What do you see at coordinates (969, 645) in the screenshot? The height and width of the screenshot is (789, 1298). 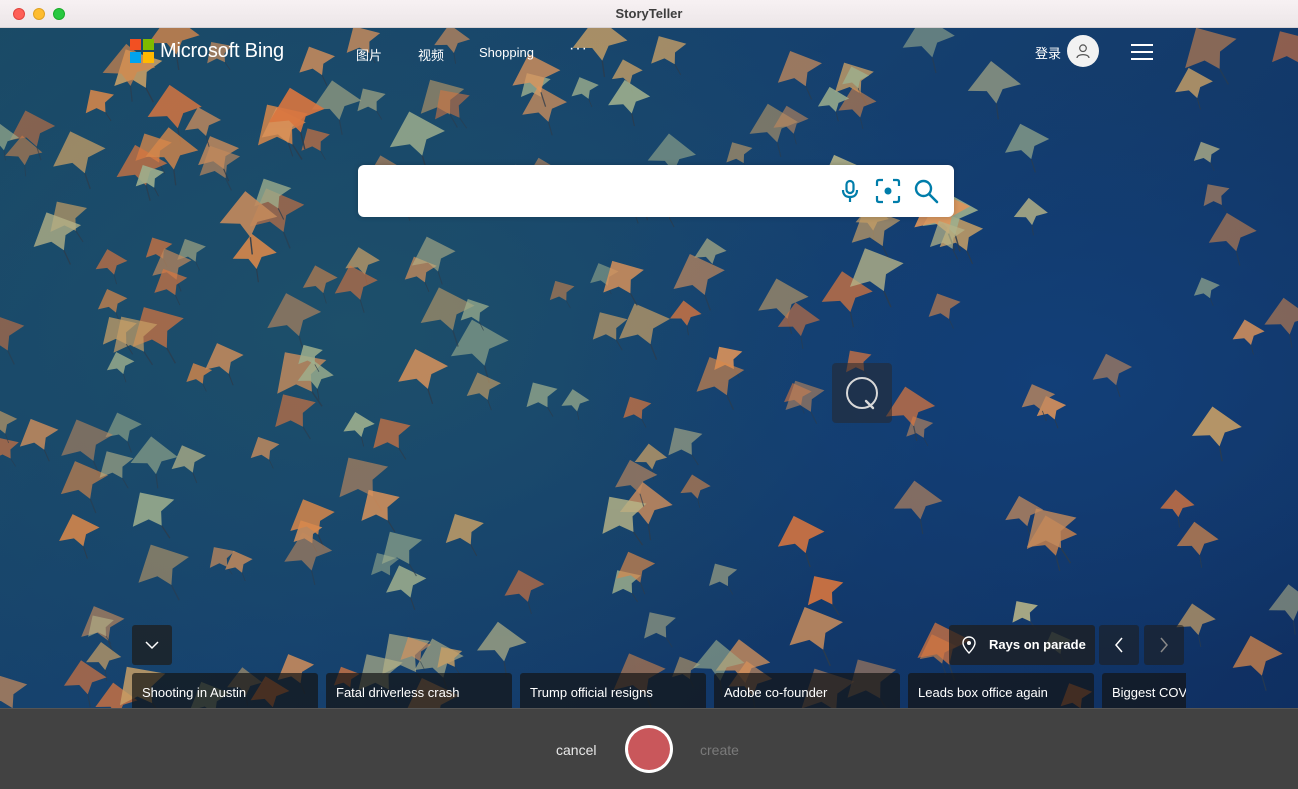 I see `location-pin-icon` at bounding box center [969, 645].